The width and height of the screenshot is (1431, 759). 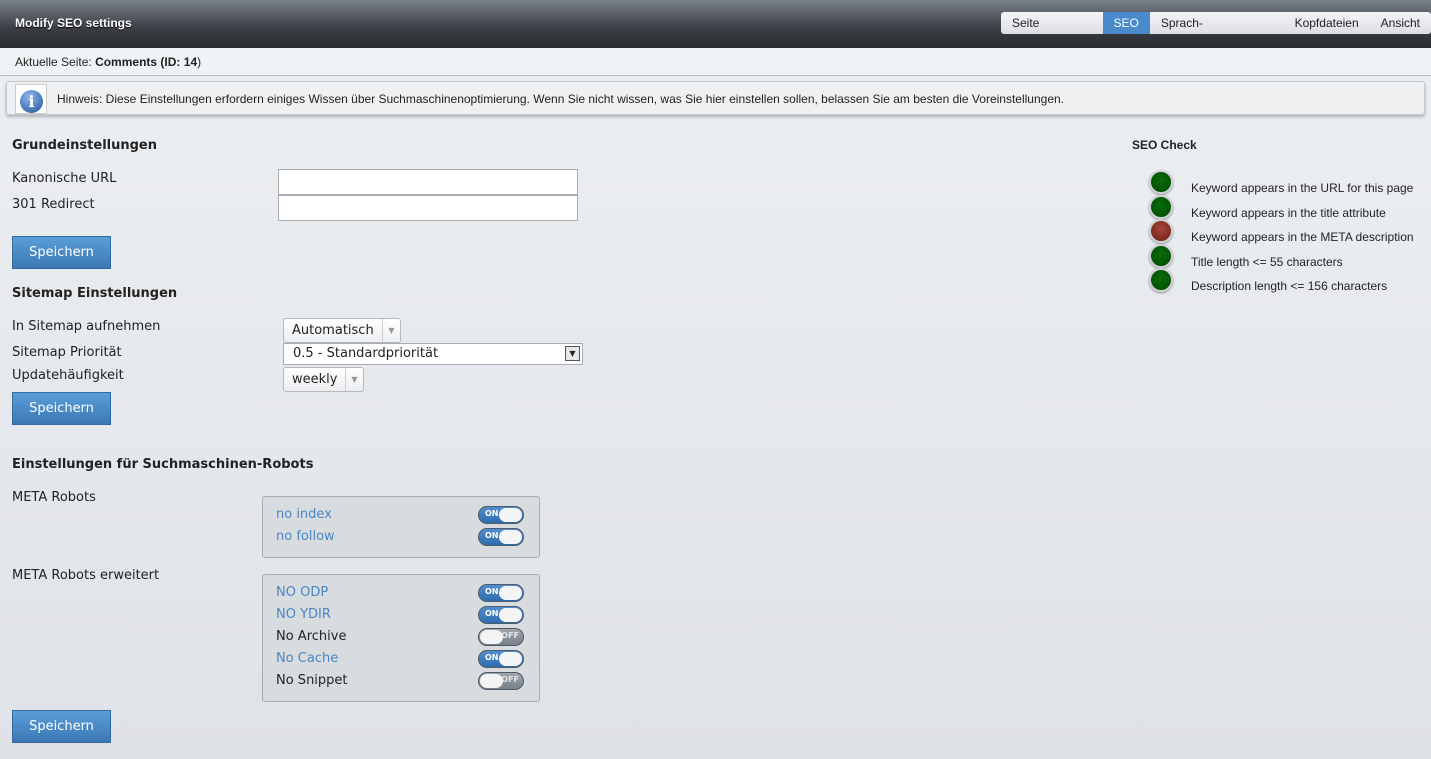 I want to click on tab-seite-bearbeiten: Seite bearbeiten, so click(x=1052, y=23).